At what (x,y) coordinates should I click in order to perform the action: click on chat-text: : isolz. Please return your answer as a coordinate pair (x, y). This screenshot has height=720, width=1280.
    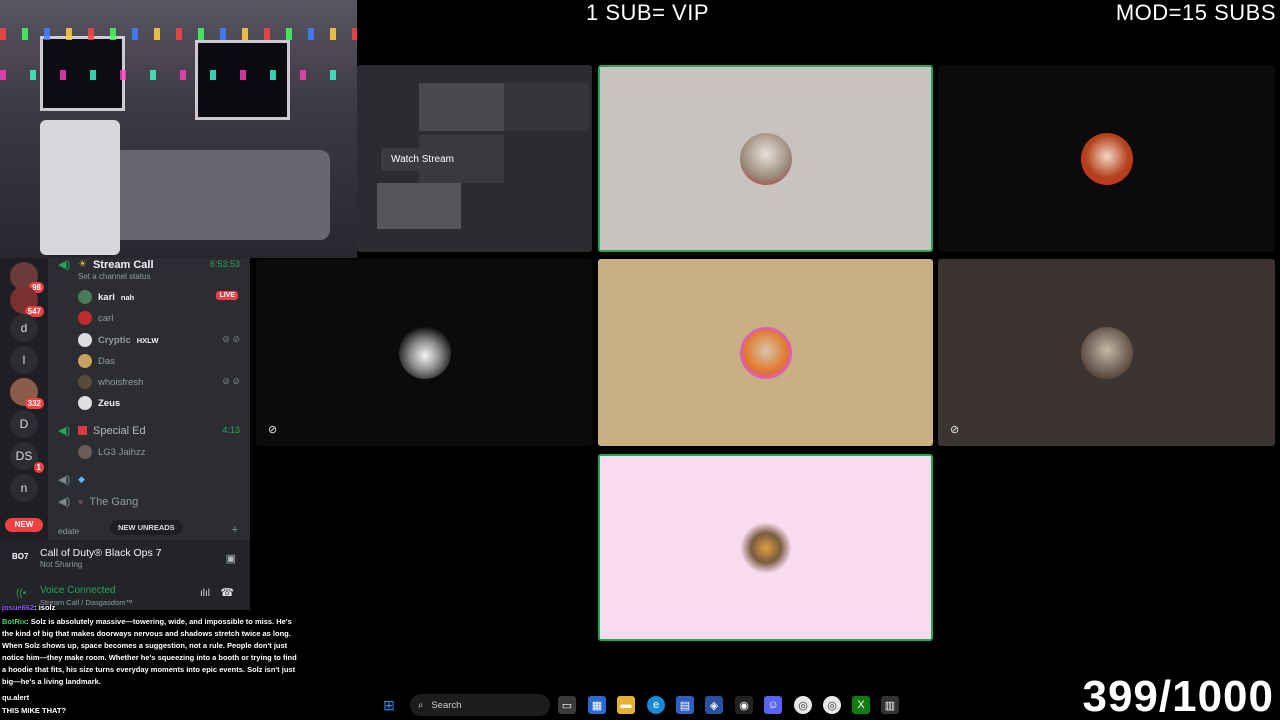
    Looking at the image, I should click on (45, 607).